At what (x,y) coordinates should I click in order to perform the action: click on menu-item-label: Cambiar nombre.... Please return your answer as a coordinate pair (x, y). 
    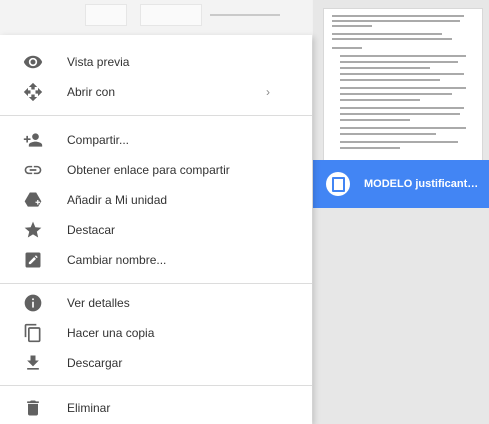
    Looking at the image, I should click on (117, 260).